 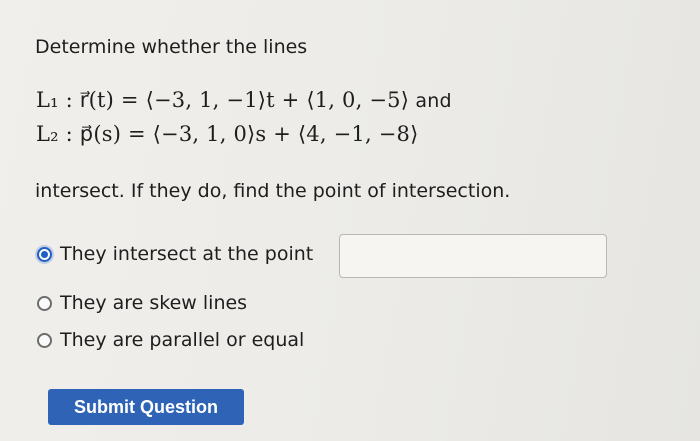 I want to click on submit-question-button: Submit Question, so click(x=146, y=407).